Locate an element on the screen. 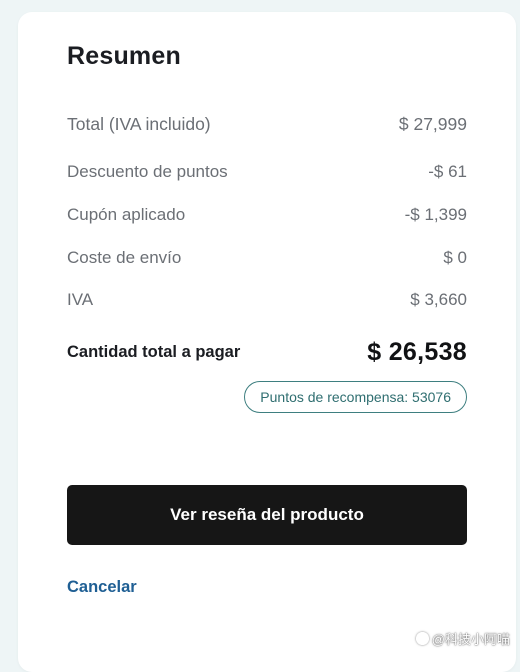  row-label: Coste de envío is located at coordinates (124, 258).